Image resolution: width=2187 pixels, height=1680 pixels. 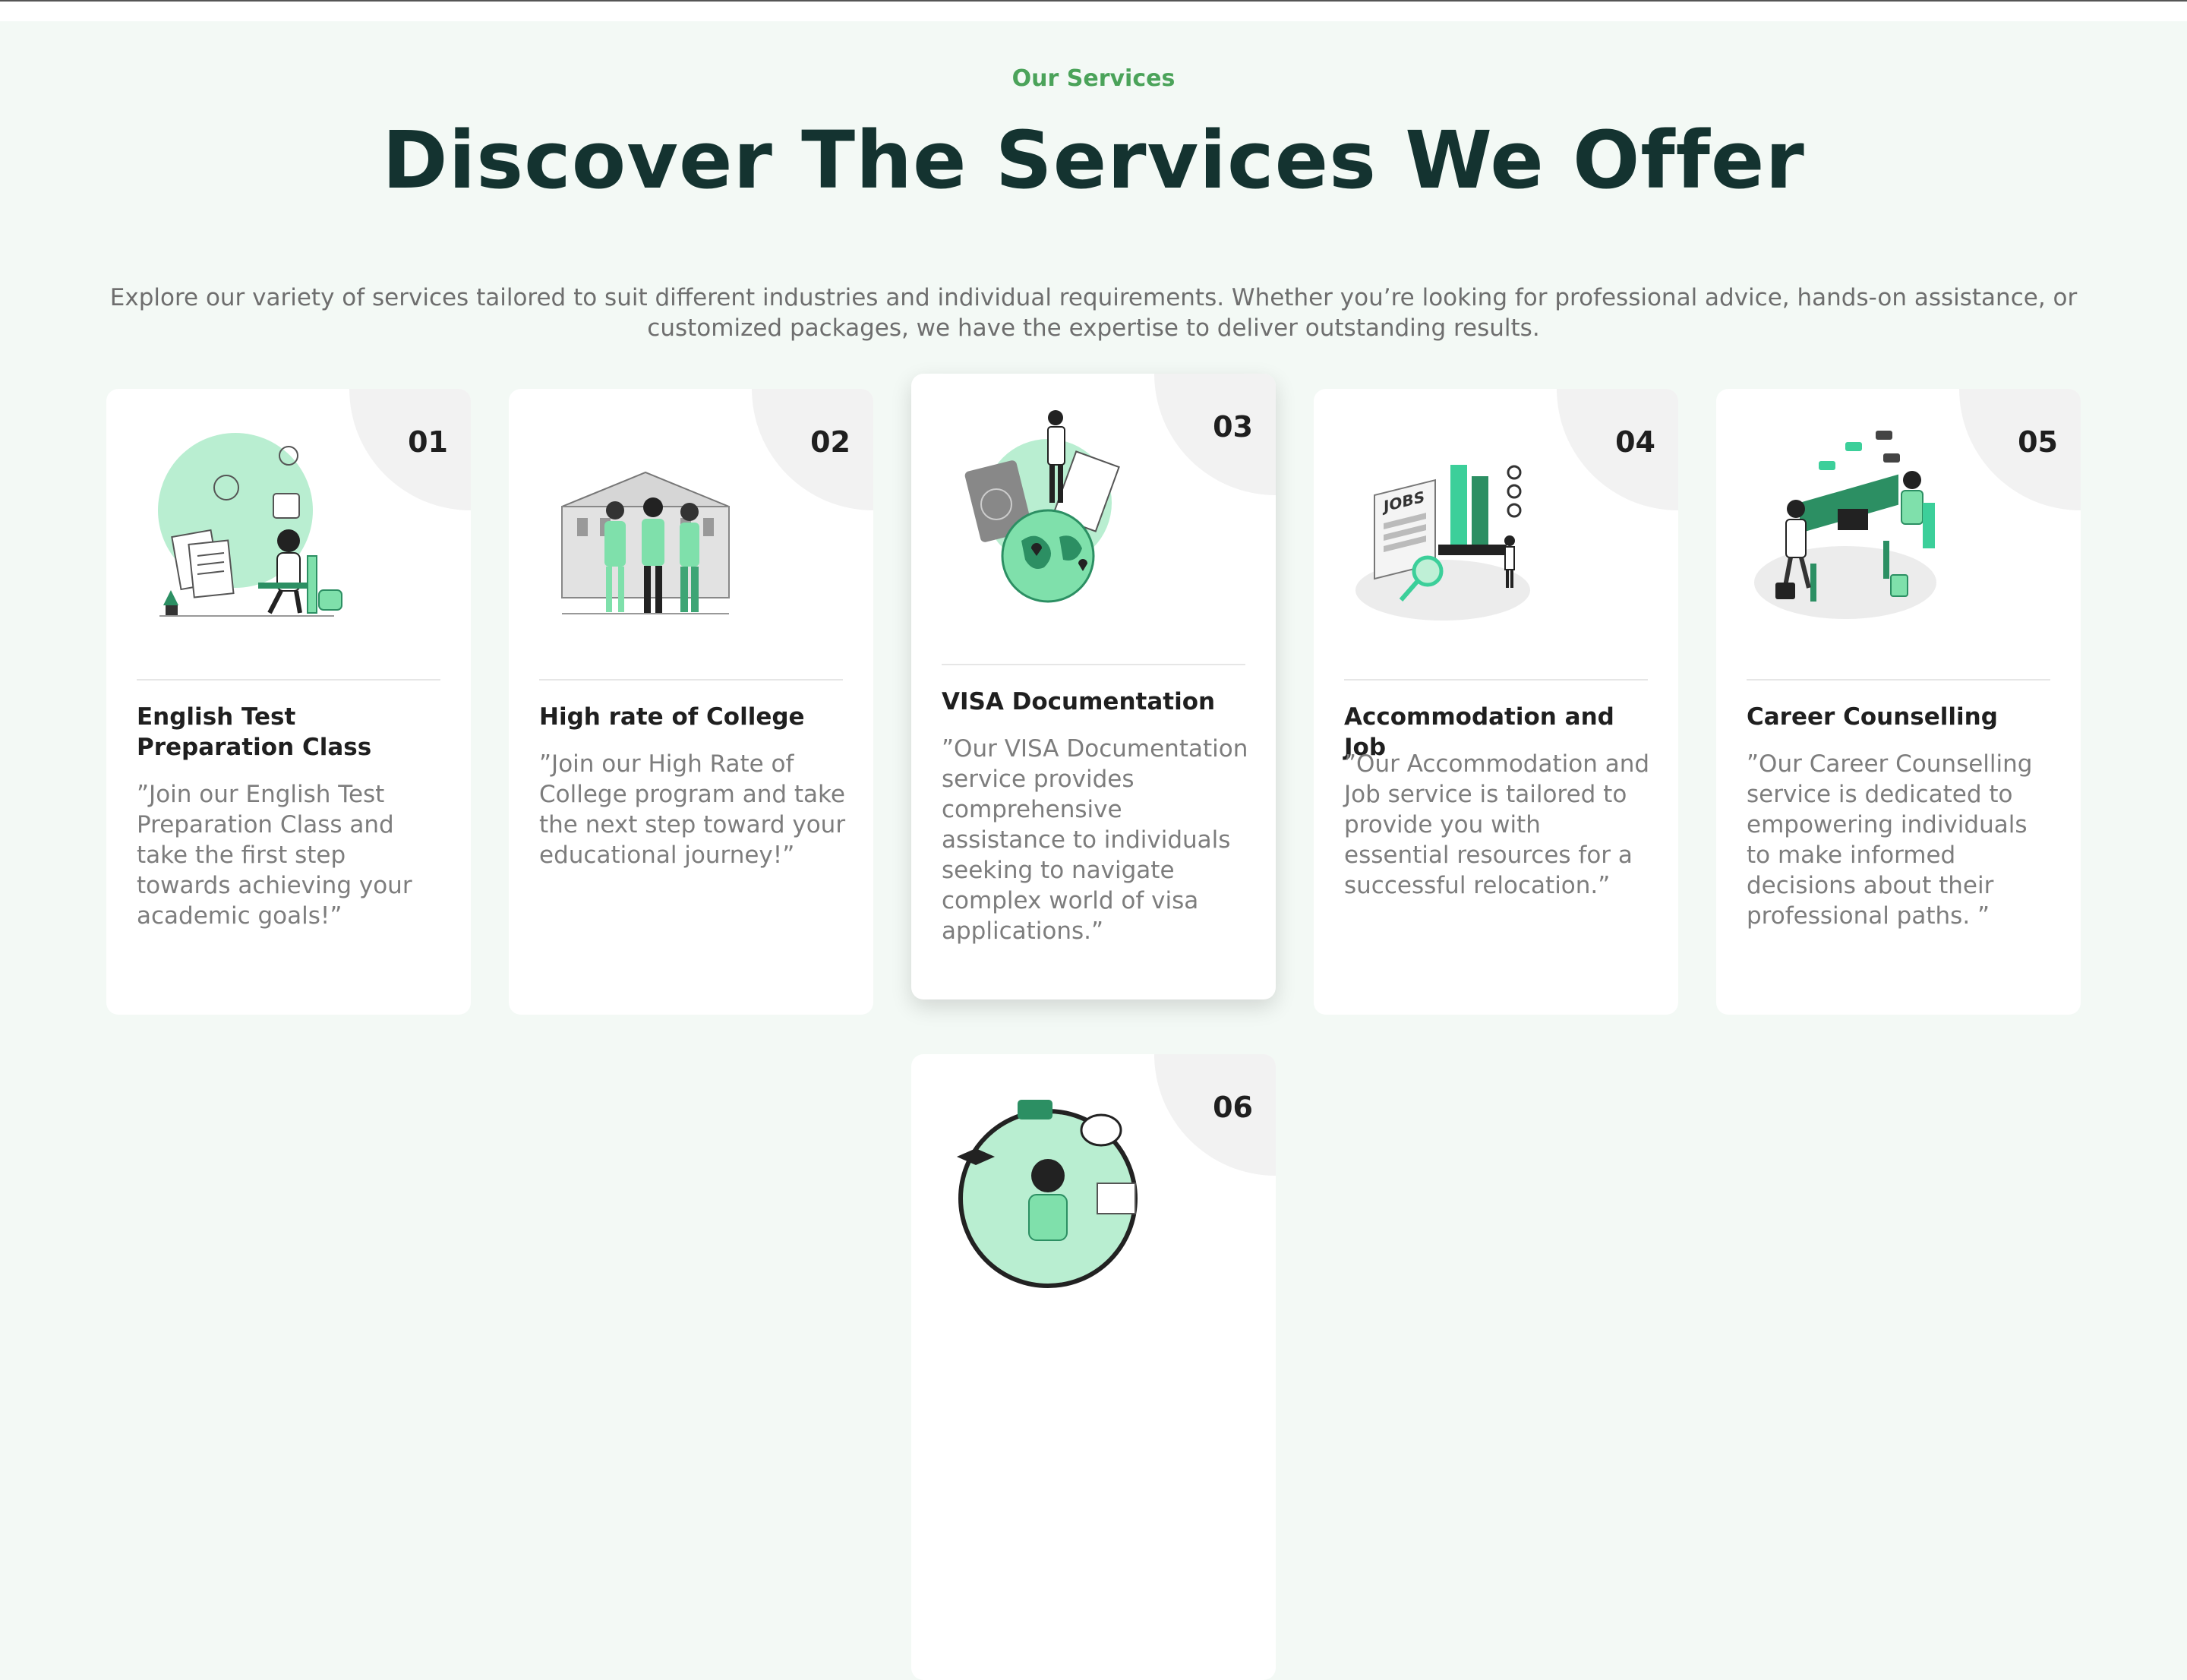 I want to click on jobs-newspaper-illustration: JOBS, so click(x=1442, y=543).